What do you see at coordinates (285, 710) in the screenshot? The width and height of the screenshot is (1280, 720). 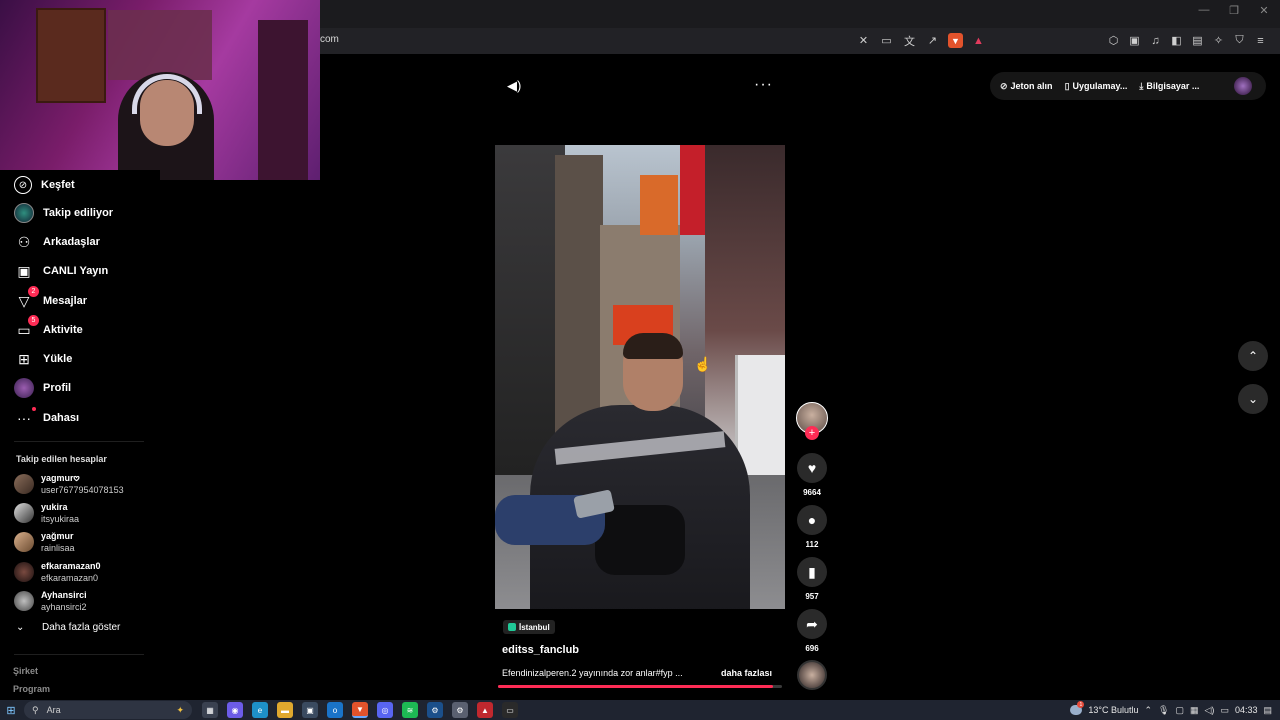 I see `file-explorer-icon: ▬` at bounding box center [285, 710].